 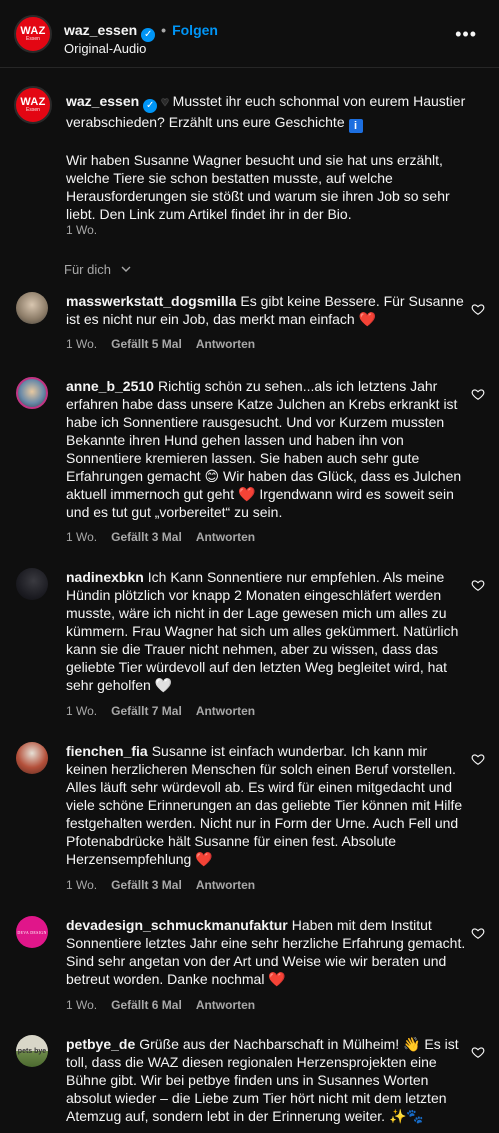 I want to click on comment-likes: Gefällt 5 Mal, so click(x=146, y=344).